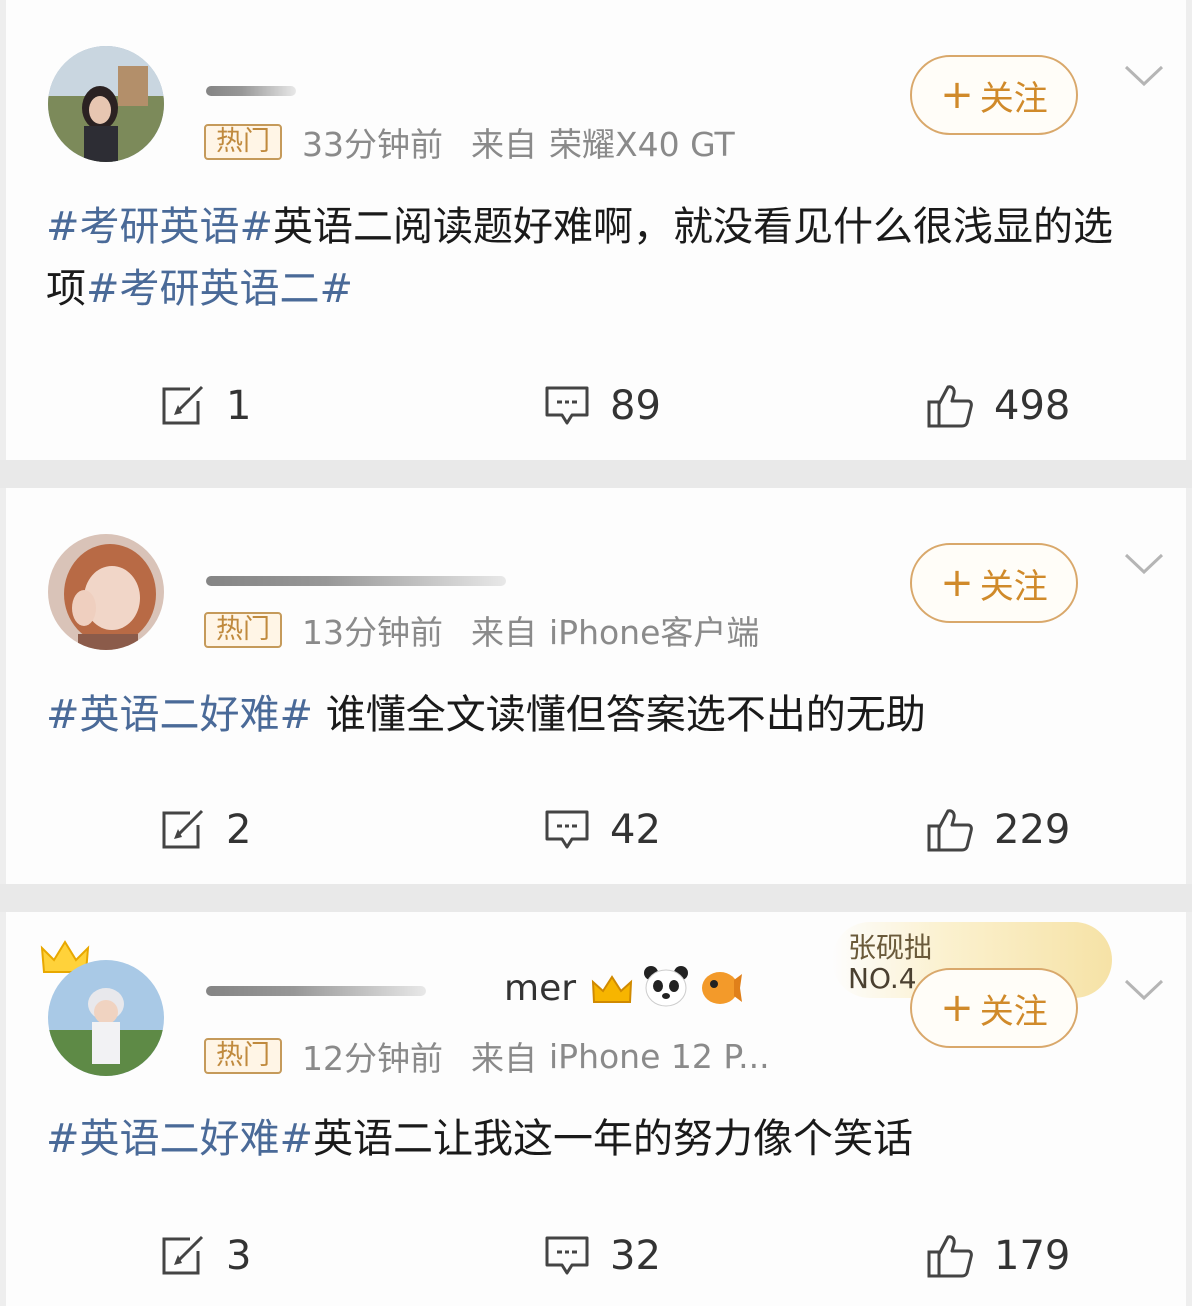 The height and width of the screenshot is (1306, 1192). I want to click on like-button: 229, so click(998, 830).